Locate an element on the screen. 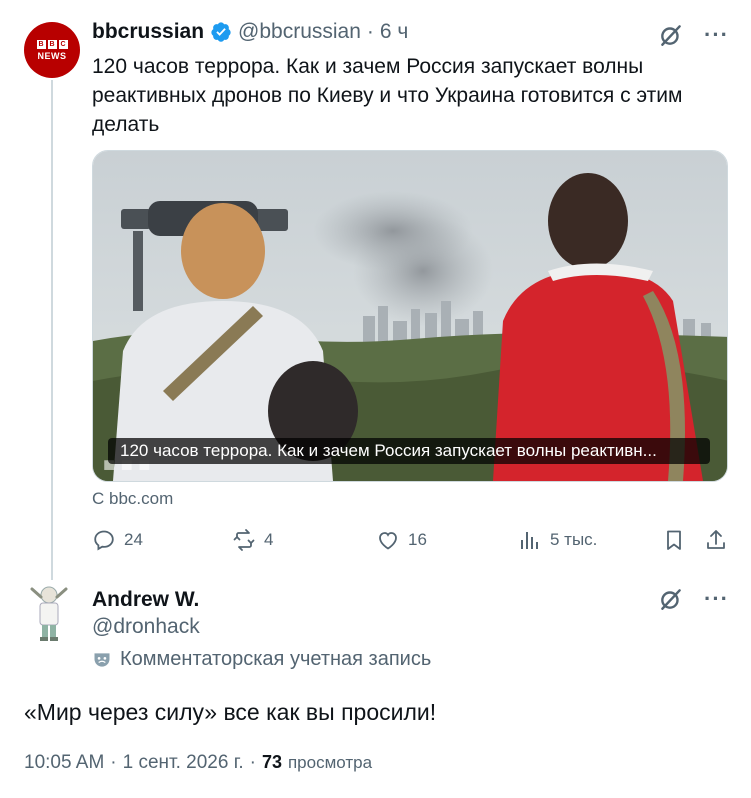  account-badge: Комментаторская учетная запись is located at coordinates (261, 659).